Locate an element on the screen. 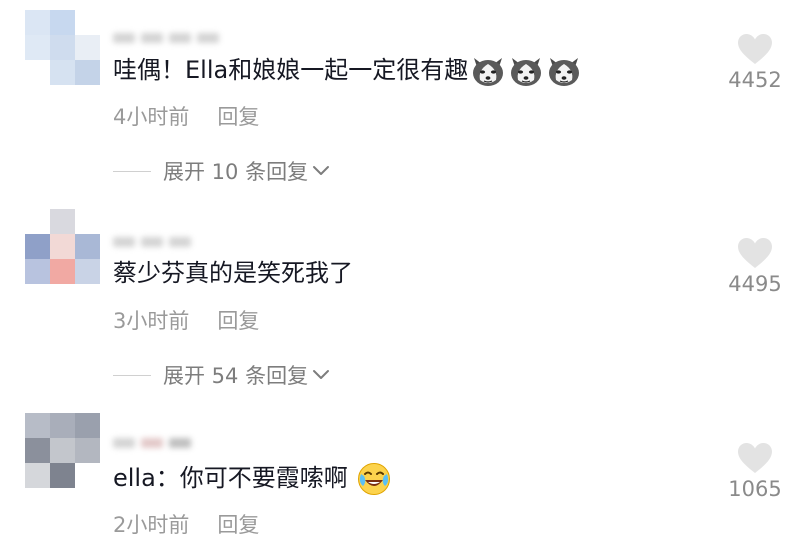 This screenshot has width=800, height=557. comment-text: ella：你可不要霞嗦啊 is located at coordinates (252, 478).